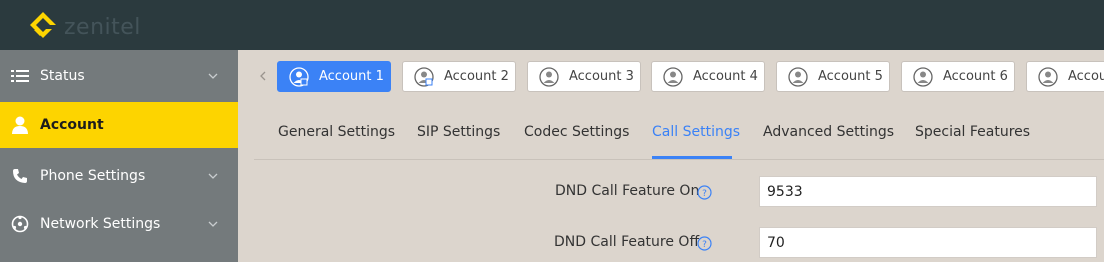 This screenshot has width=1104, height=262. Describe the element at coordinates (100, 224) in the screenshot. I see `sidebar-item-label: Network Settings` at that location.